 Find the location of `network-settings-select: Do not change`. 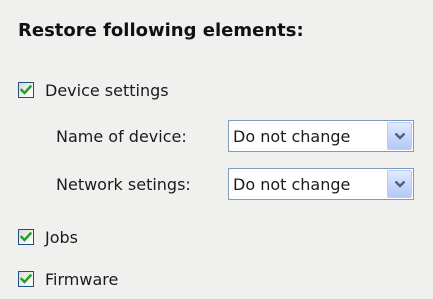

network-settings-select: Do not change is located at coordinates (321, 184).